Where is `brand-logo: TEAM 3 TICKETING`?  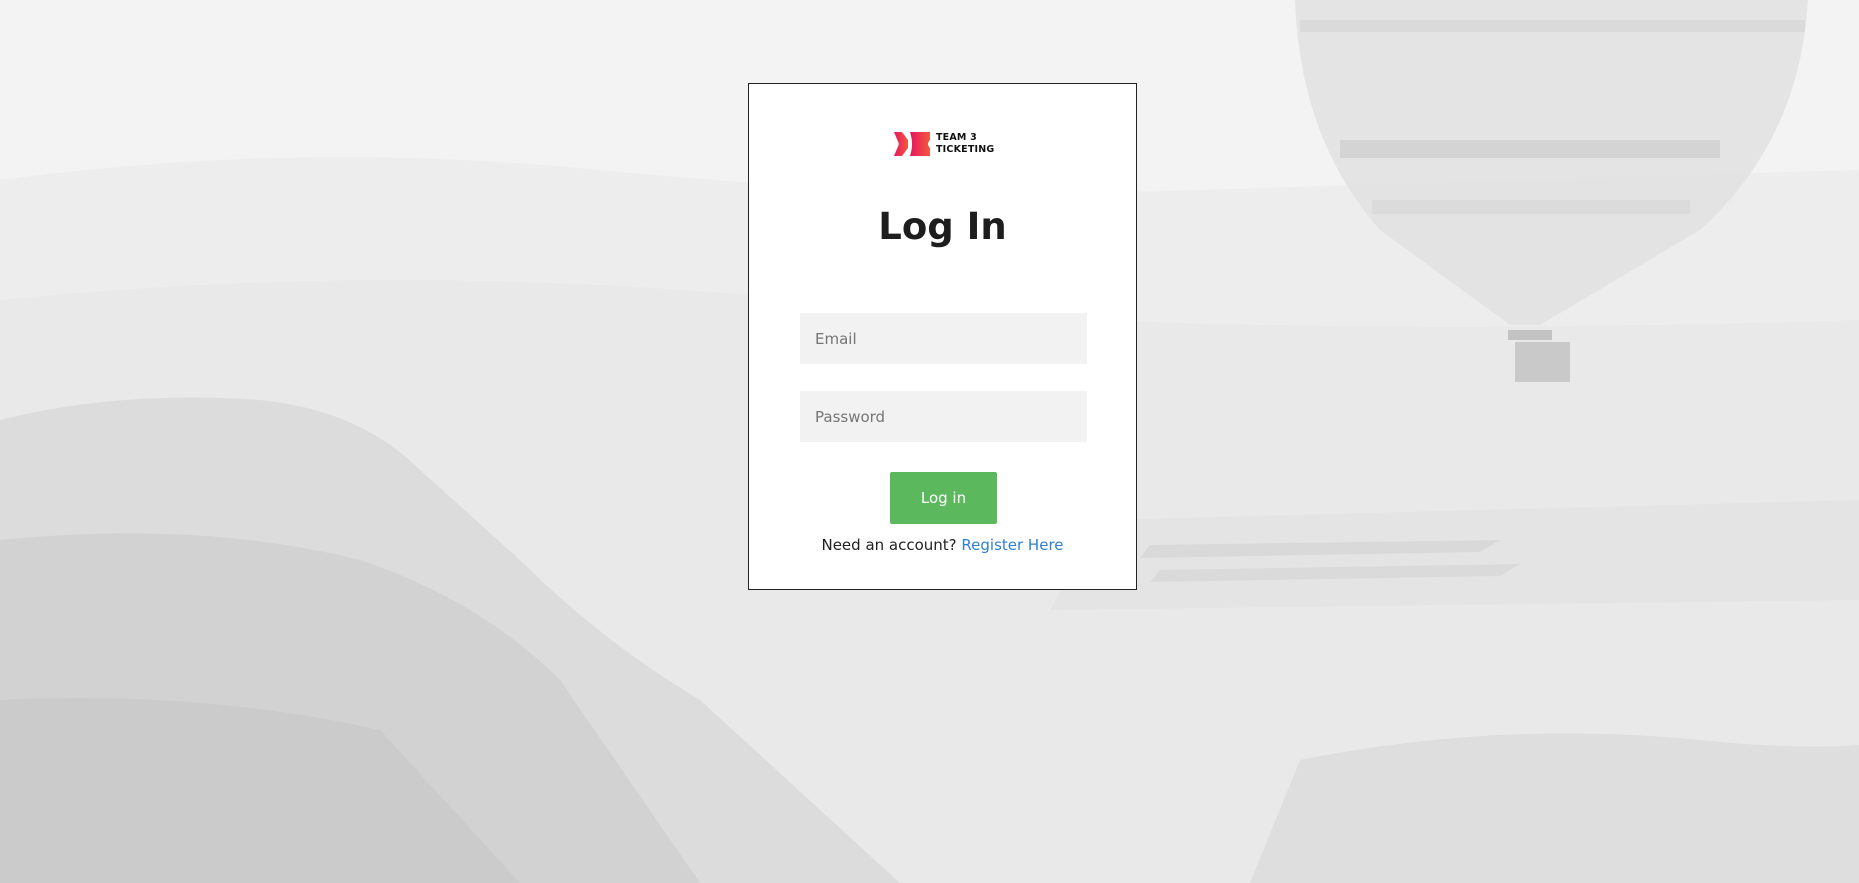
brand-logo: TEAM 3 TICKETING is located at coordinates (946, 144).